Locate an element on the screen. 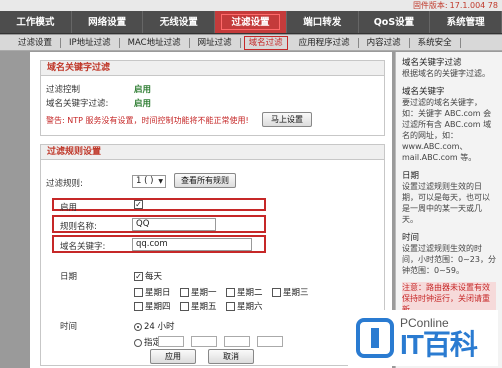 The image size is (502, 368). keyword-filter-value: 启用 is located at coordinates (143, 104).